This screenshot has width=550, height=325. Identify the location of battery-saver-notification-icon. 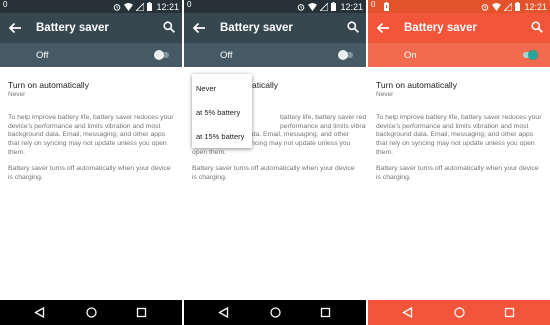
(386, 6).